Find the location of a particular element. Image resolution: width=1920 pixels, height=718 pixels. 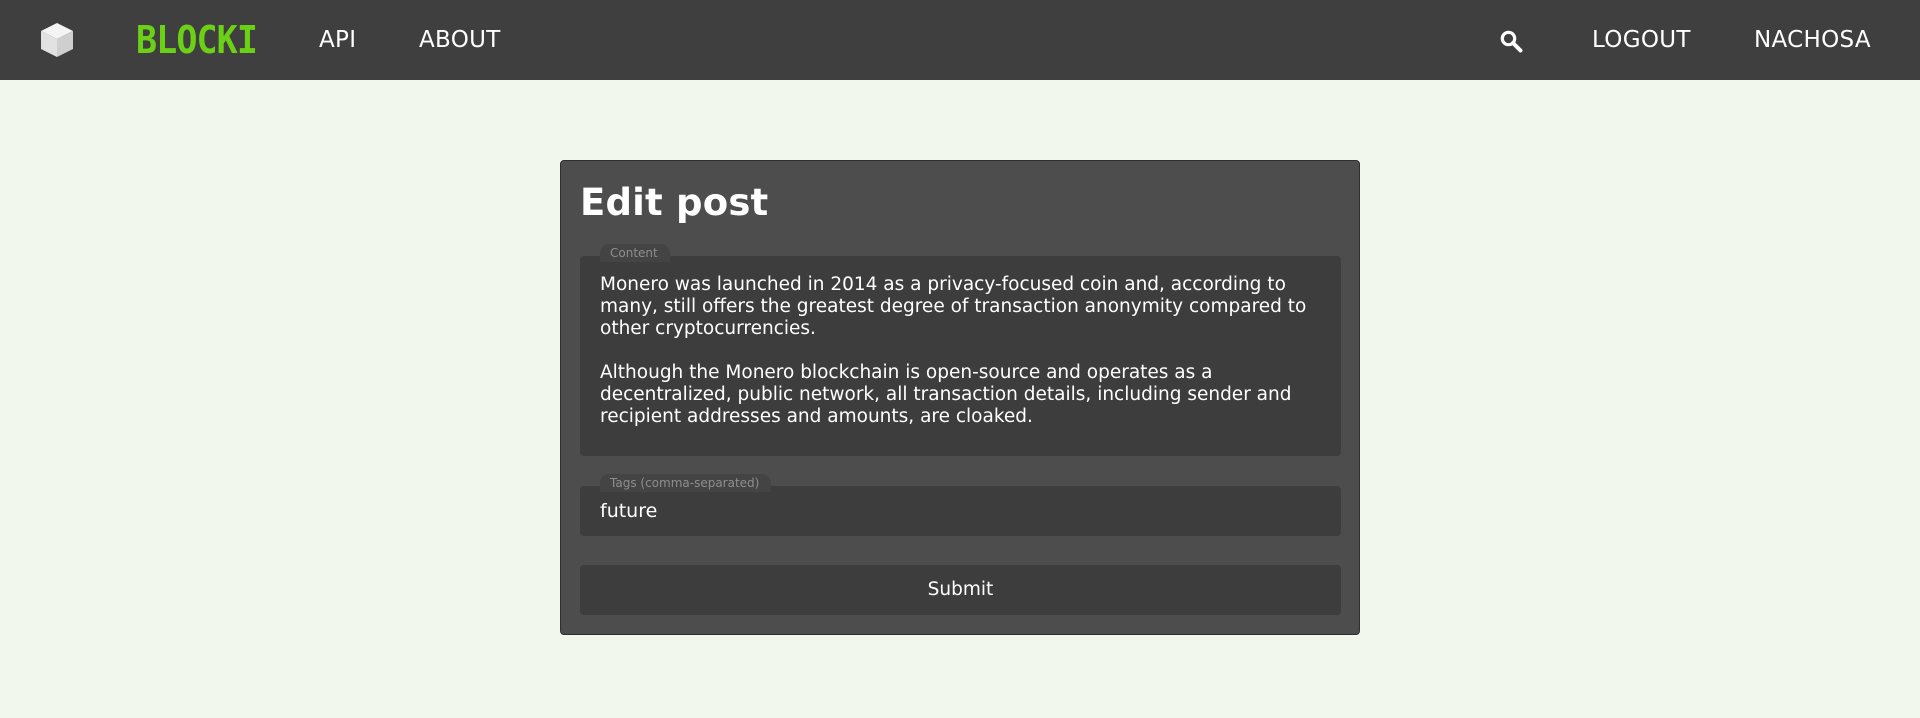

page-title: Edit post is located at coordinates (674, 202).